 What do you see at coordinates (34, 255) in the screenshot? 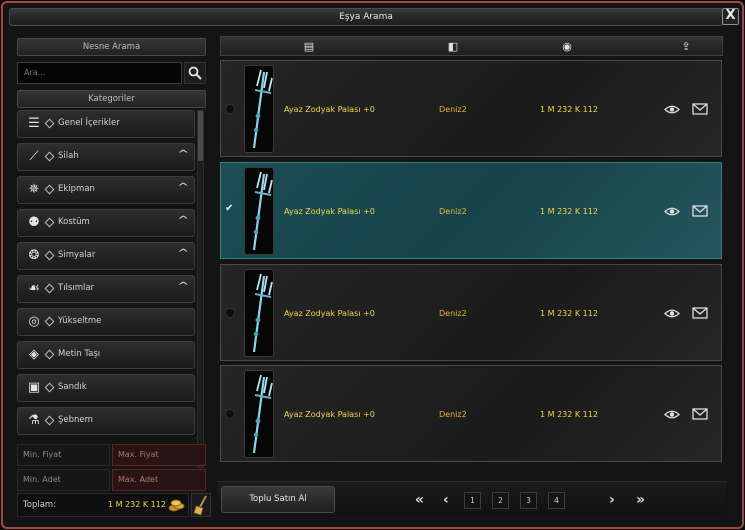
I see `dragon-stone-icon: ❂` at bounding box center [34, 255].